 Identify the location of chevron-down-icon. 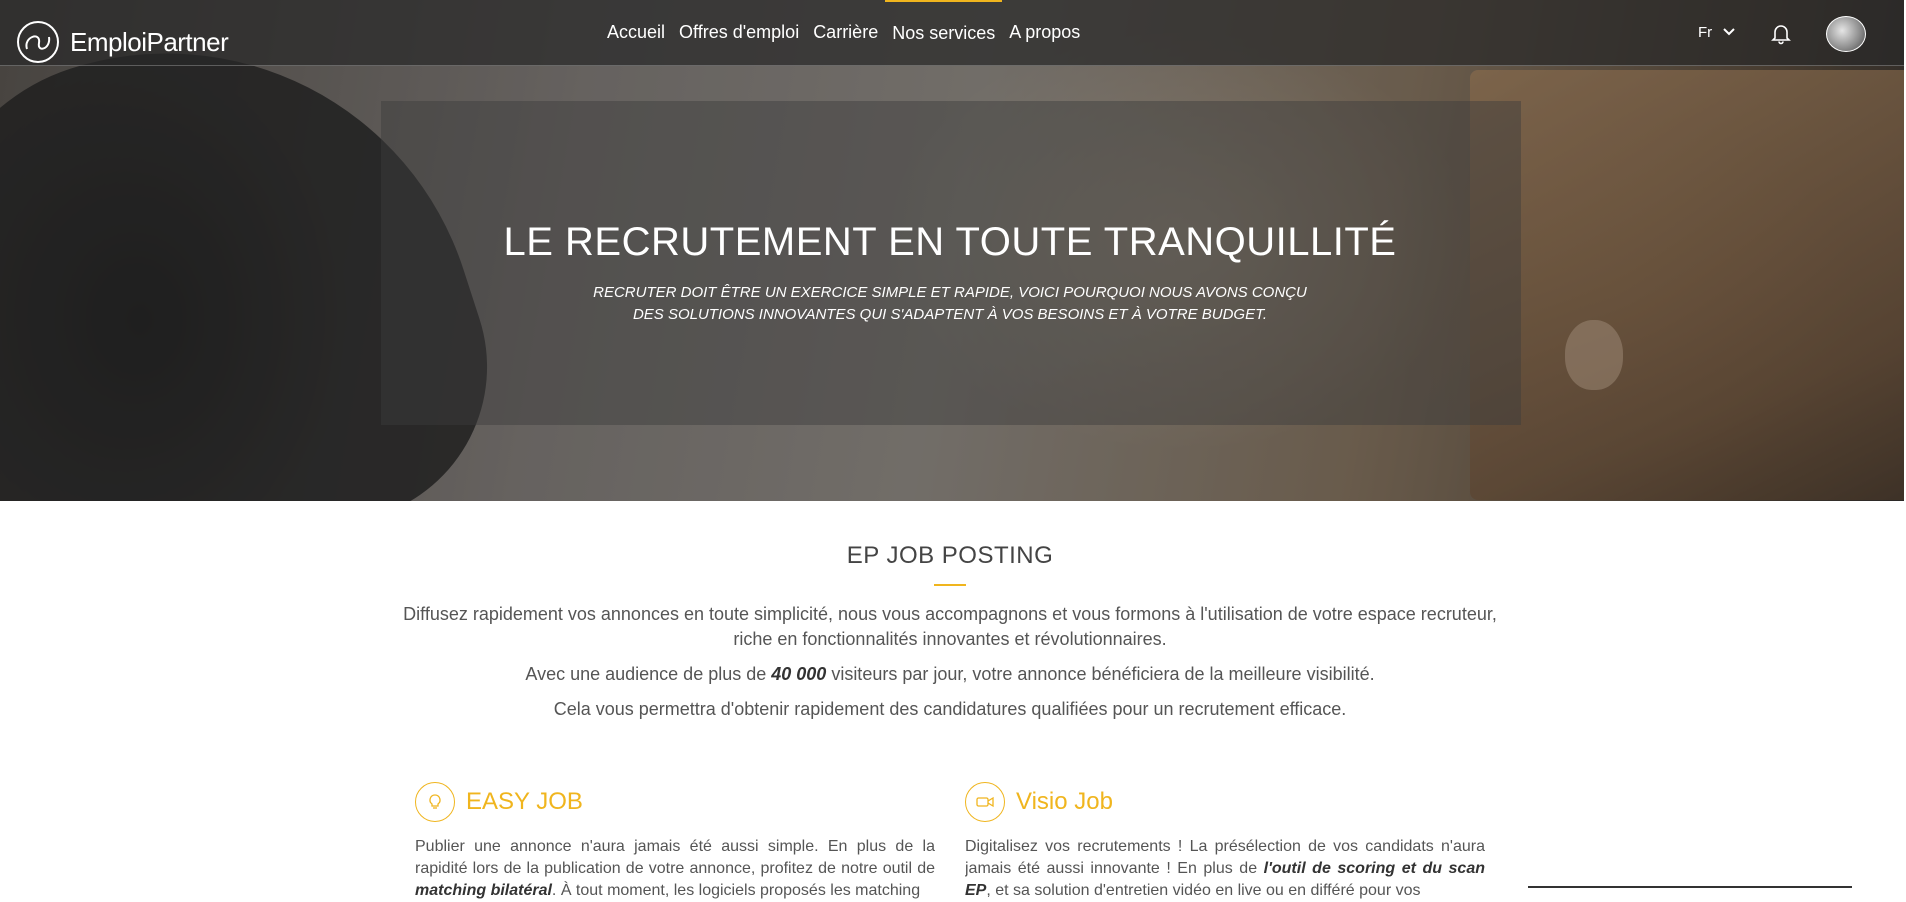
(1729, 32).